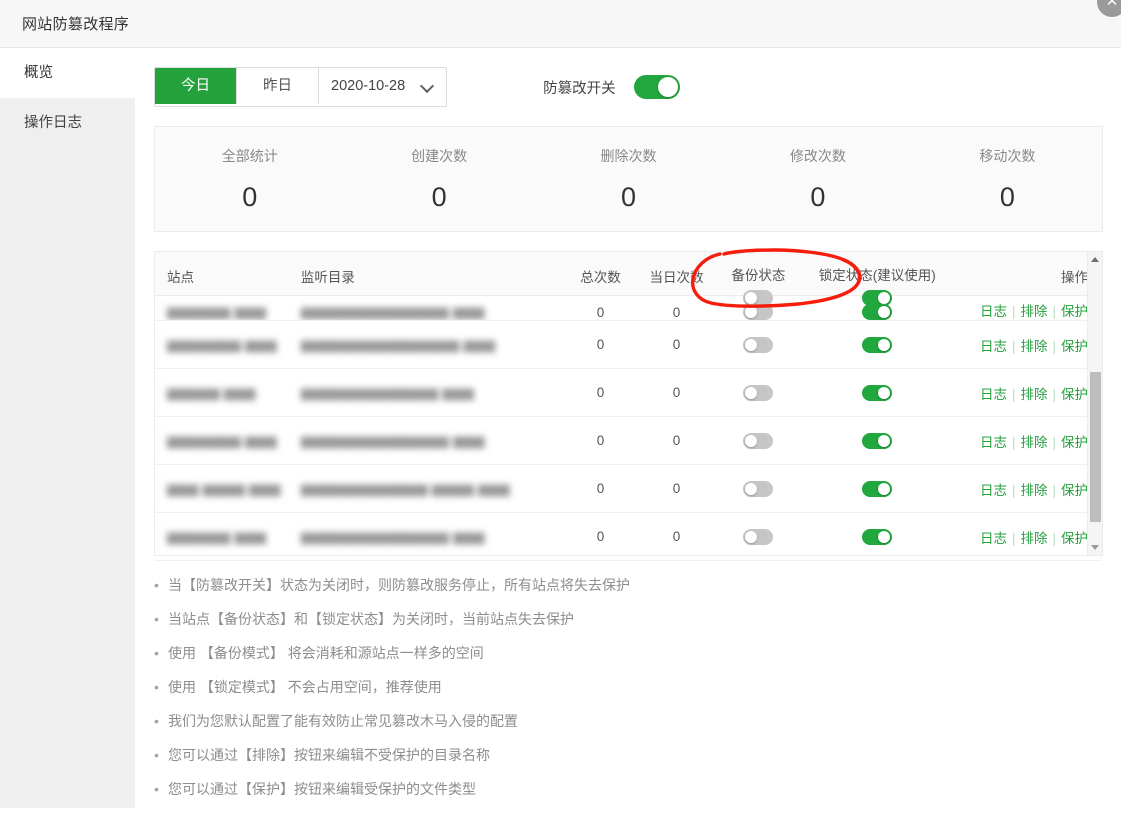  What do you see at coordinates (628, 179) in the screenshot?
I see `statistics-panel: 全部统计 0 创建次数 0 删除次数 0 修改次数 0 移动次数 0` at bounding box center [628, 179].